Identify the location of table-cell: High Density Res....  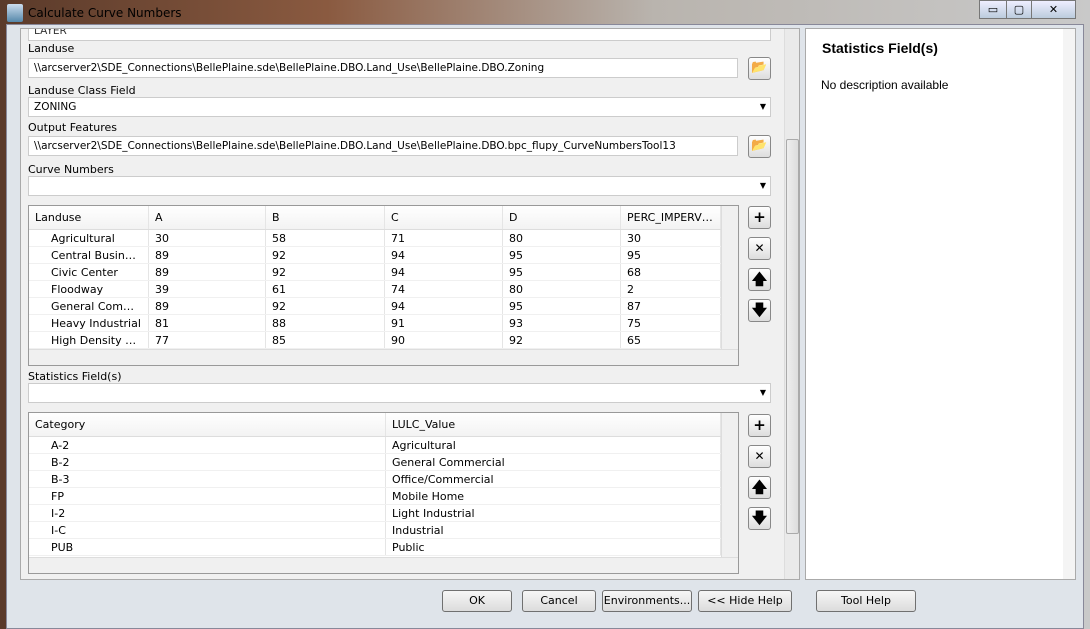
(89, 340).